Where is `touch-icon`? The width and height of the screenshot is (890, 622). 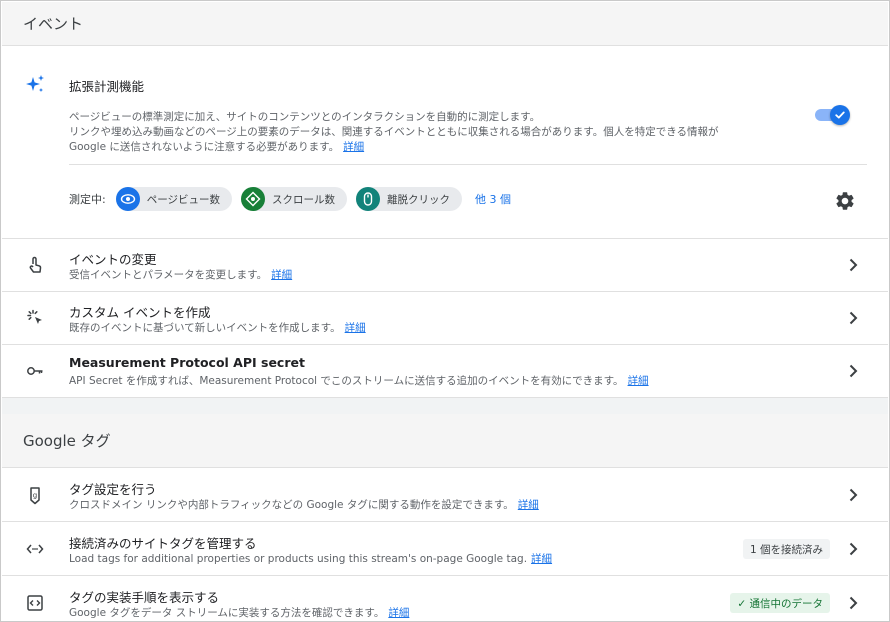 touch-icon is located at coordinates (35, 265).